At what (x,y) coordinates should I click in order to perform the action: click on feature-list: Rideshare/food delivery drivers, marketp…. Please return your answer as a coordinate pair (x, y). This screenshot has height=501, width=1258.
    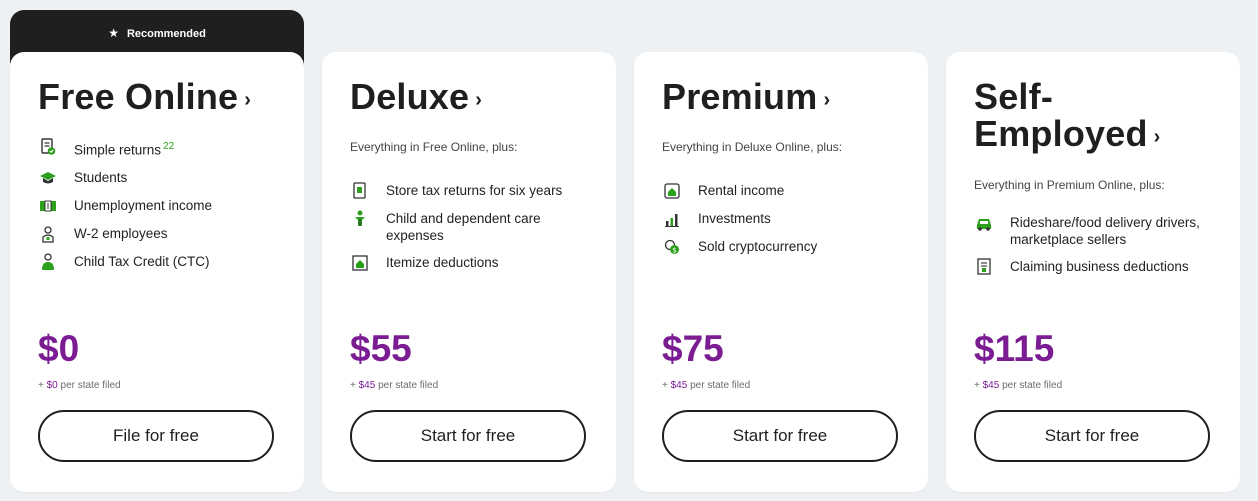
    Looking at the image, I should click on (1099, 250).